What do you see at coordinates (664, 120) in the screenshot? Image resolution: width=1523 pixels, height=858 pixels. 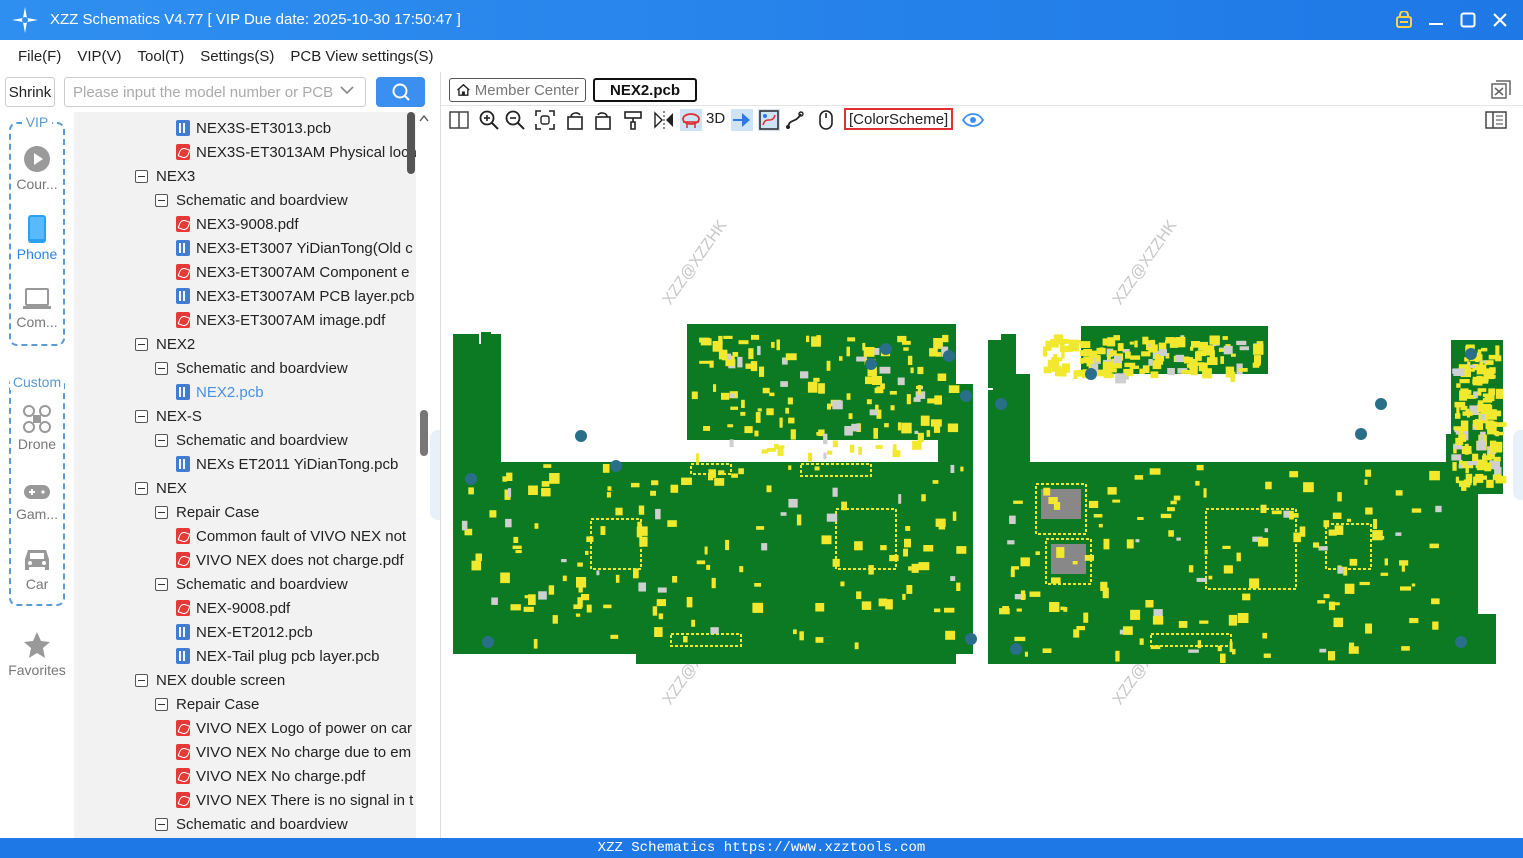 I see `mirror-icon` at bounding box center [664, 120].